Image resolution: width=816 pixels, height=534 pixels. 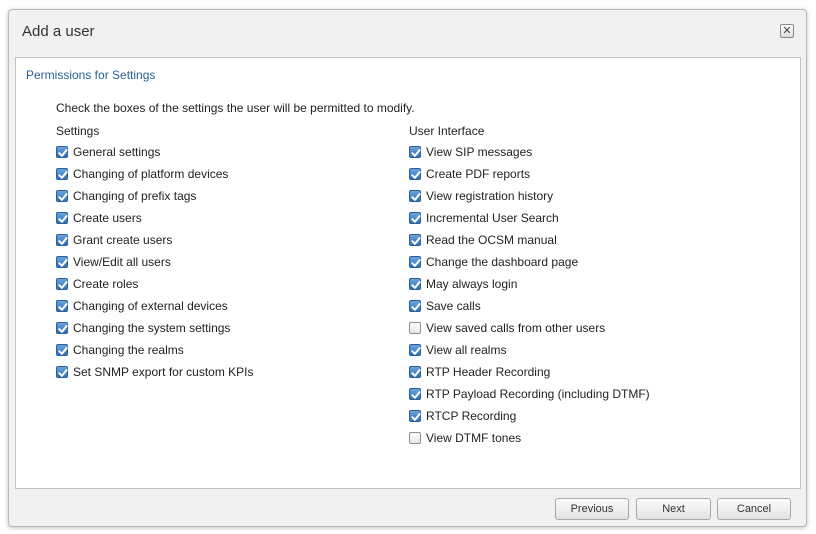 I want to click on permission-row: Set SNMP export for custom KPIs, so click(x=155, y=372).